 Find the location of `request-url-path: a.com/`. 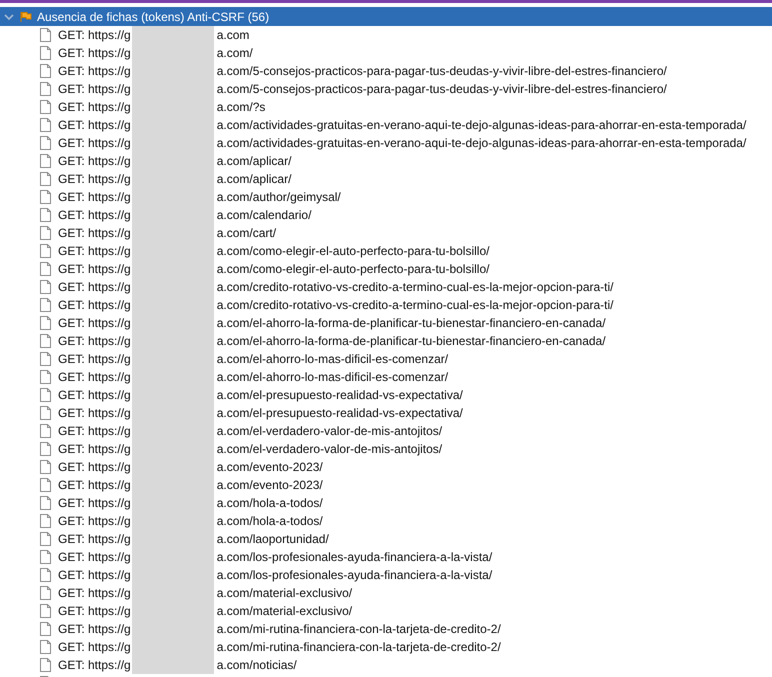

request-url-path: a.com/ is located at coordinates (234, 53).